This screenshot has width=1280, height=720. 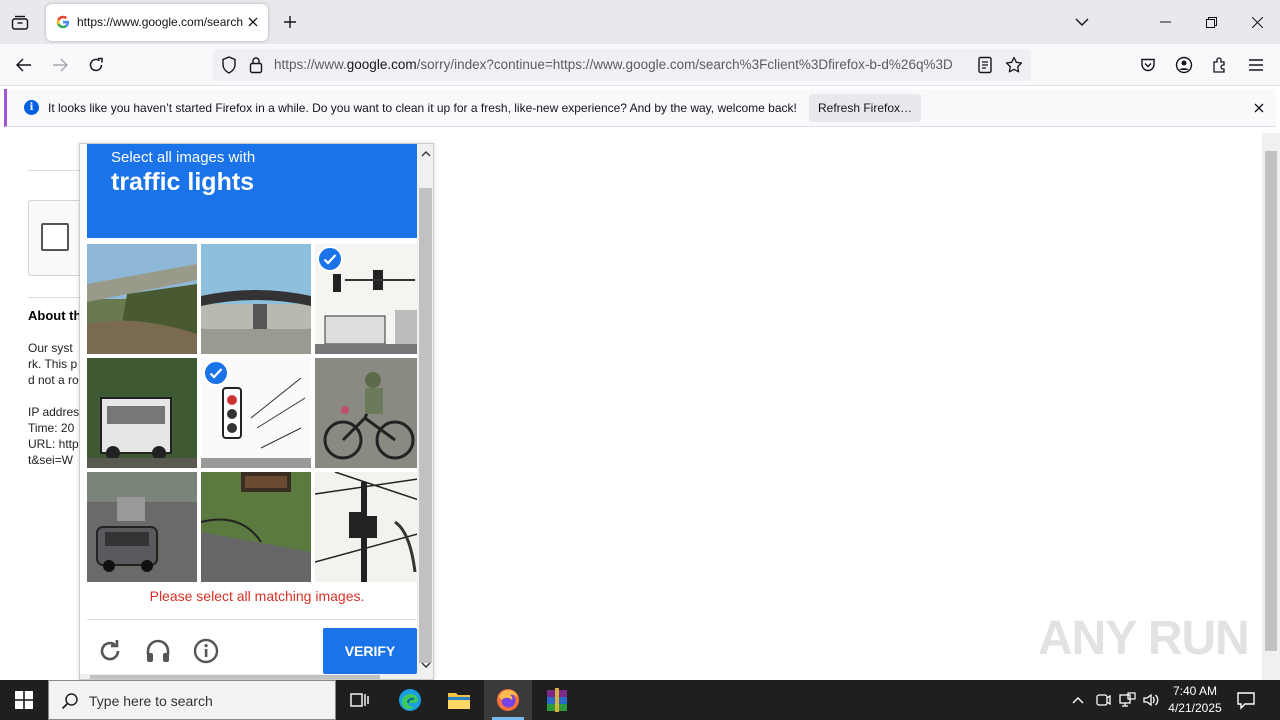 I want to click on firefox-icon, so click(x=508, y=700).